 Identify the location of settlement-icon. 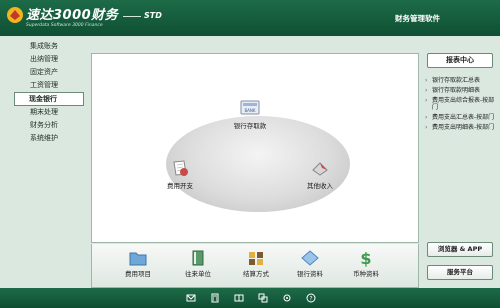
(256, 258).